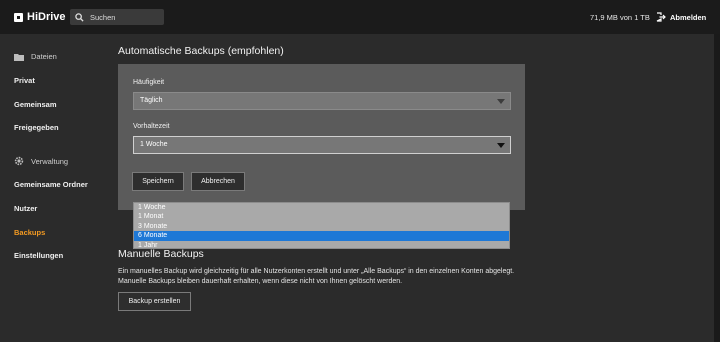 The image size is (720, 342). I want to click on sidebar-item-gemeinsam: Gemeinsam, so click(35, 104).